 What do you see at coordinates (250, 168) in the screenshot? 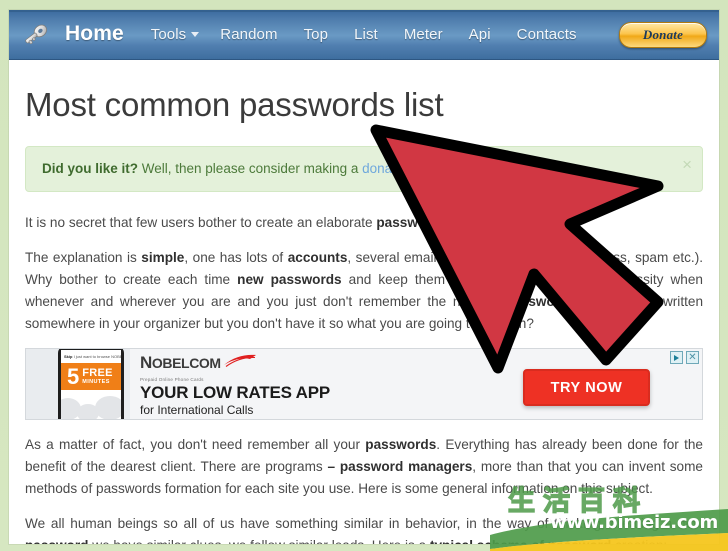
I see `alert-text-before: Well, then please consider making a` at bounding box center [250, 168].